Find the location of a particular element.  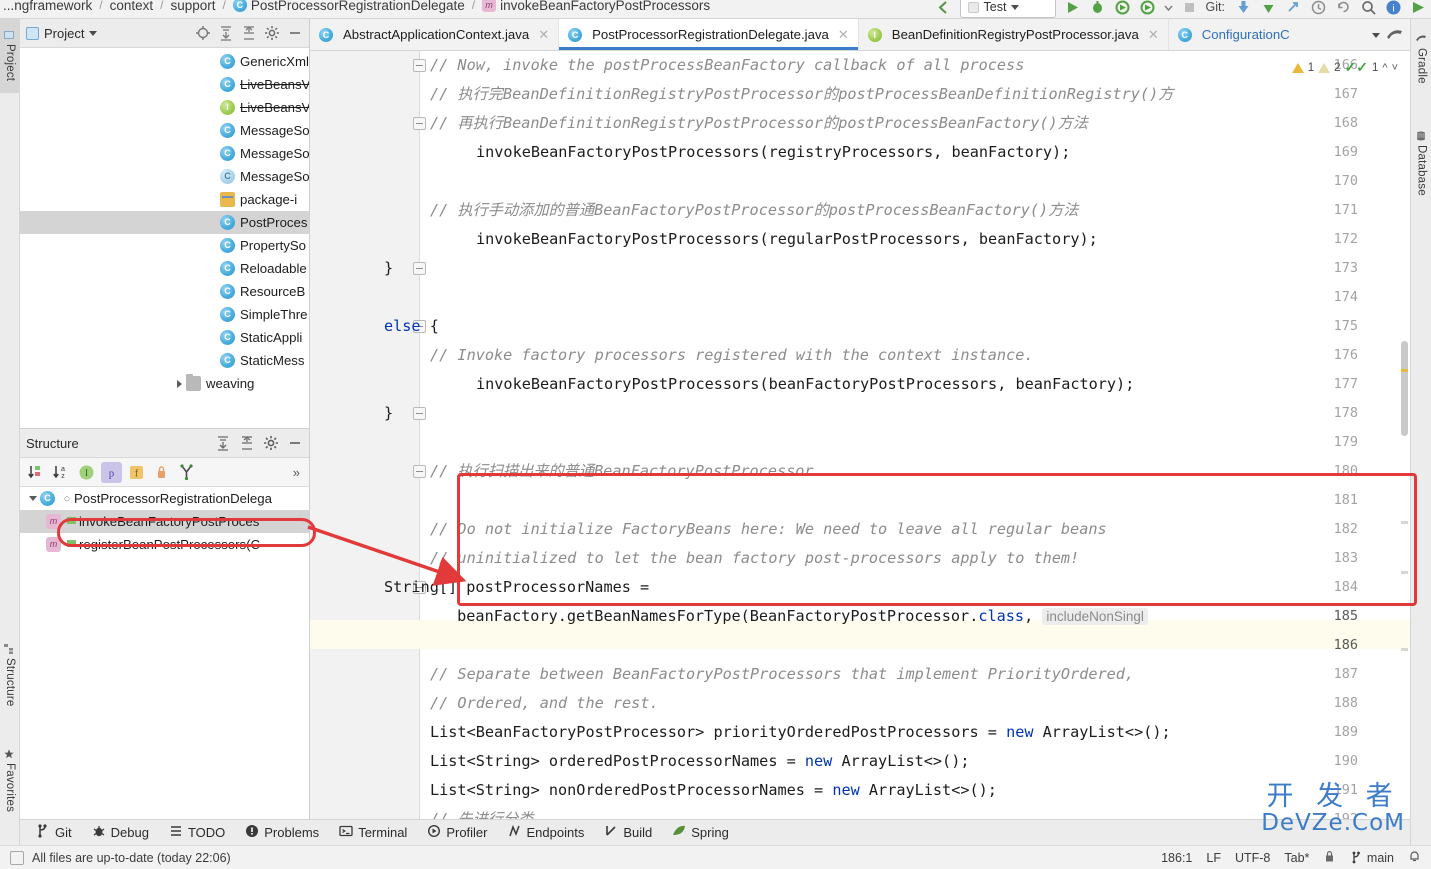

git-commit-icon is located at coordinates (1268, 8).